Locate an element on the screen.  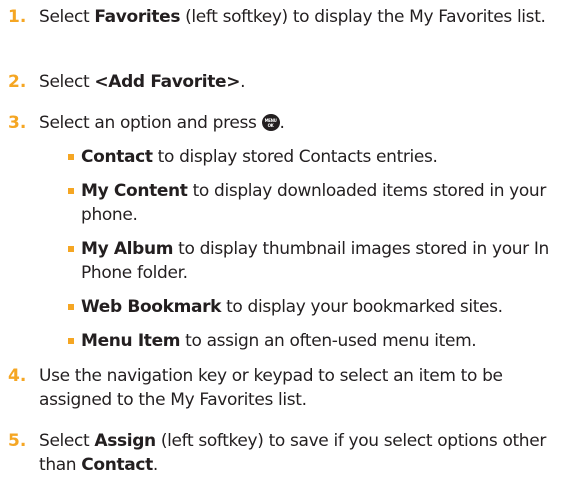
step-number: 3. is located at coordinates (17, 123).